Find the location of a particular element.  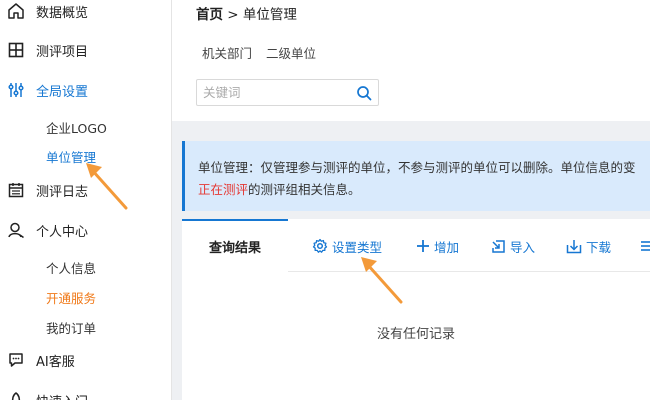

sidebar-subitem-units: 单位管理 is located at coordinates (71, 156).